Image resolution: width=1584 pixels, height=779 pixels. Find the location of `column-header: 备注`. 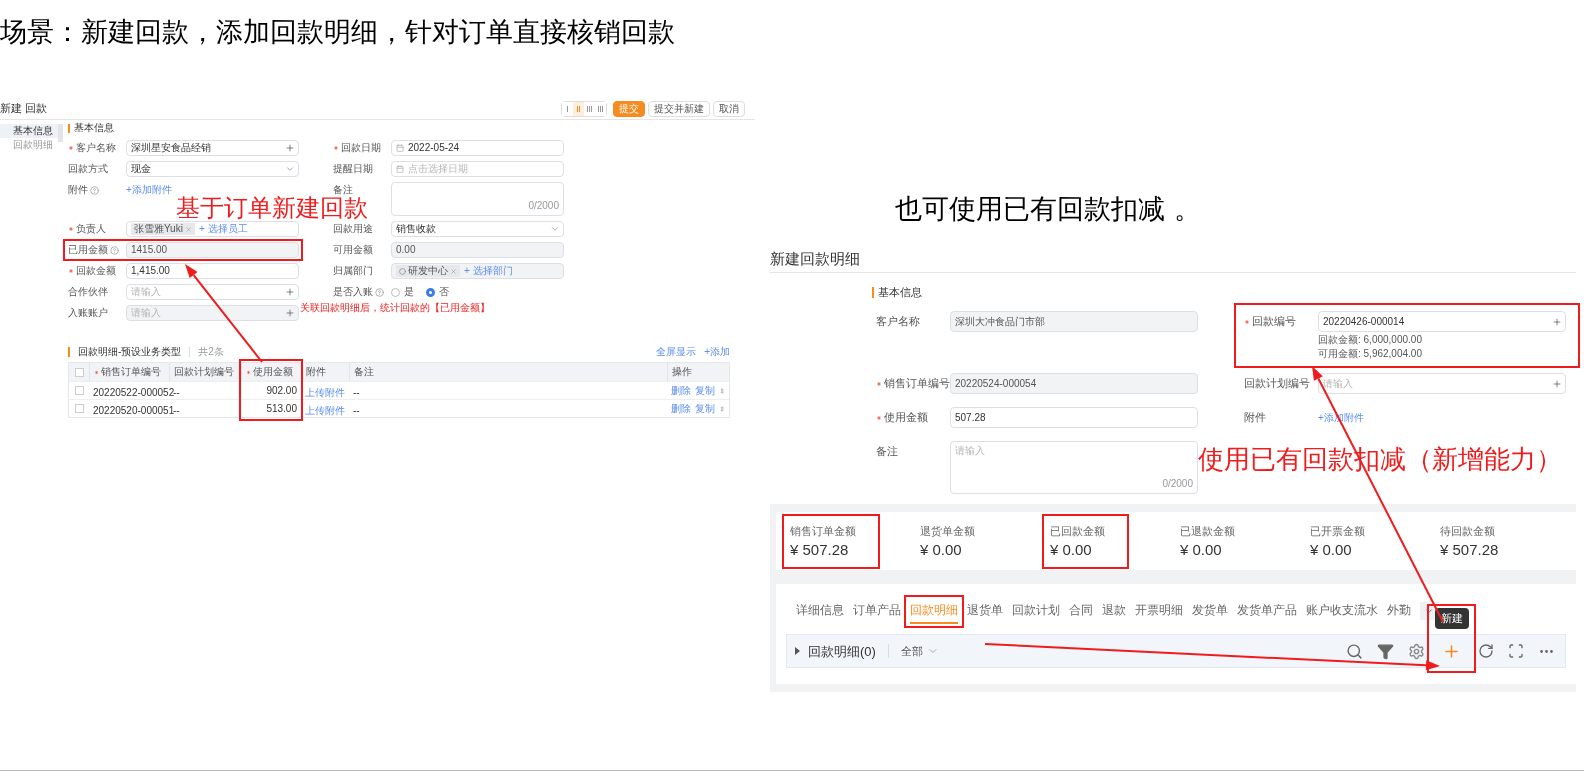

column-header: 备注 is located at coordinates (364, 372).